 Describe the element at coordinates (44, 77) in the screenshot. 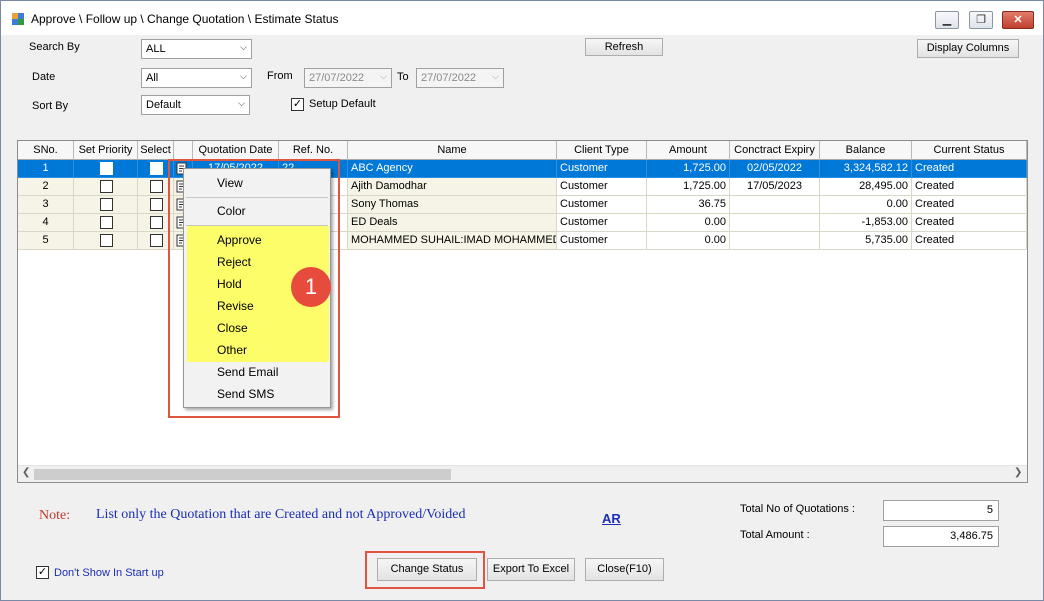

I see `date-label: Date` at that location.